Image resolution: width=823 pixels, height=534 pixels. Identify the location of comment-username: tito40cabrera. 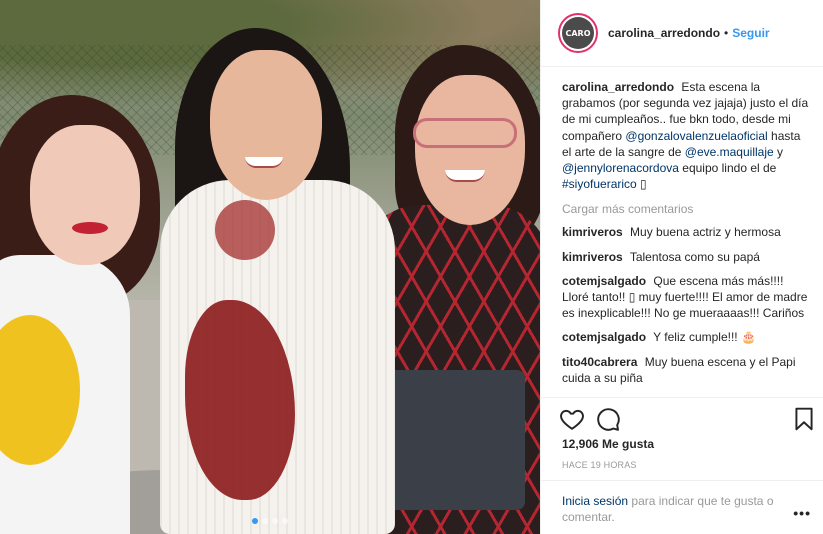
(599, 362).